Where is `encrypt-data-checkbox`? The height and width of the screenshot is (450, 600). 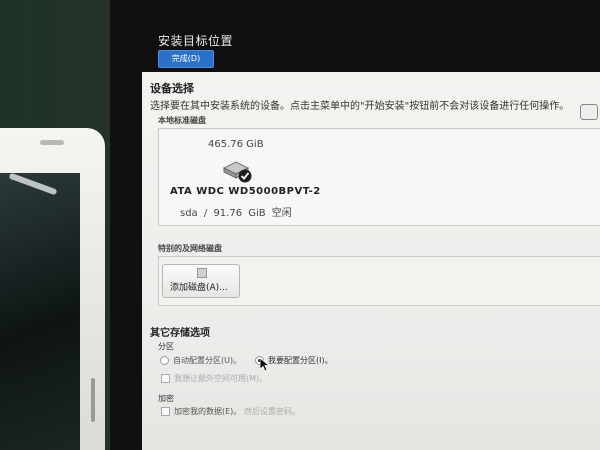
encrypt-data-checkbox is located at coordinates (165, 411).